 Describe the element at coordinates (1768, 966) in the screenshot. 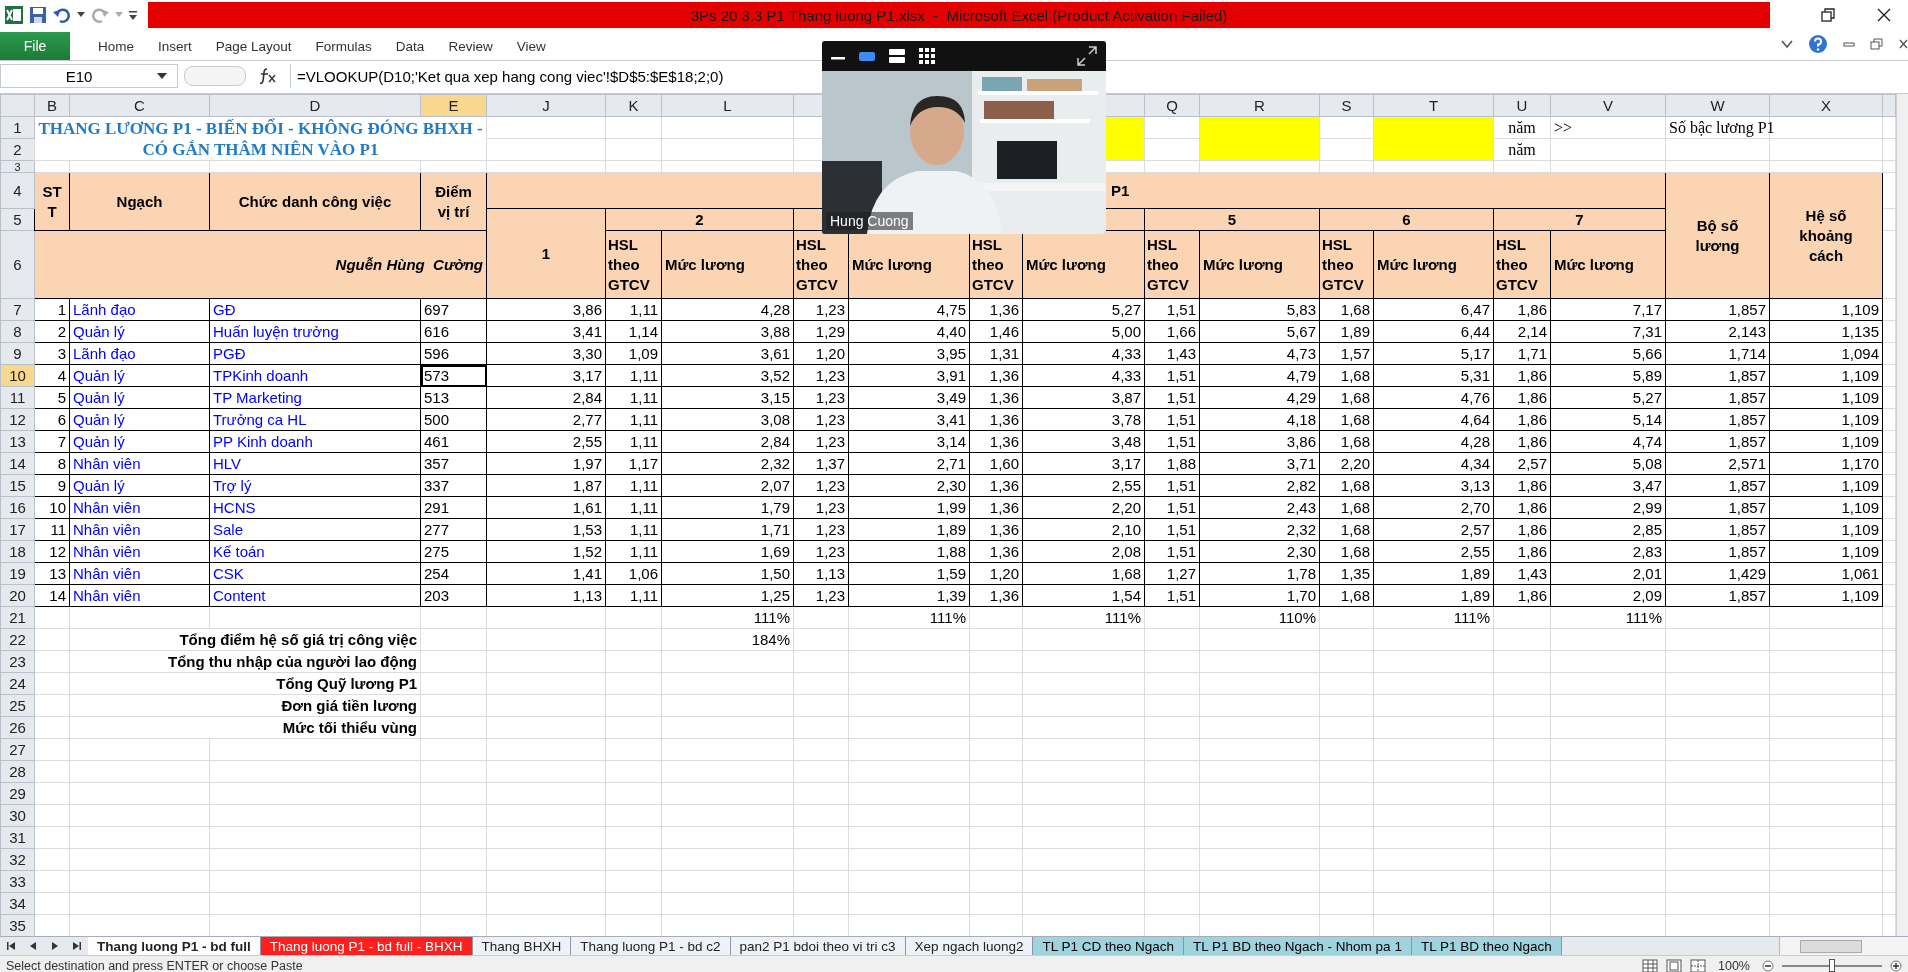

I see `zoom-out-icon` at that location.